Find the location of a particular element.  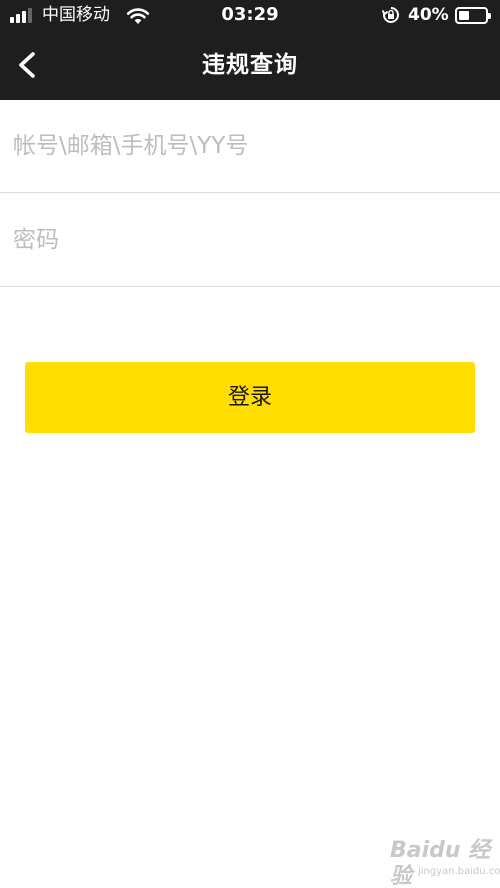

login-button: 登录 is located at coordinates (250, 397).